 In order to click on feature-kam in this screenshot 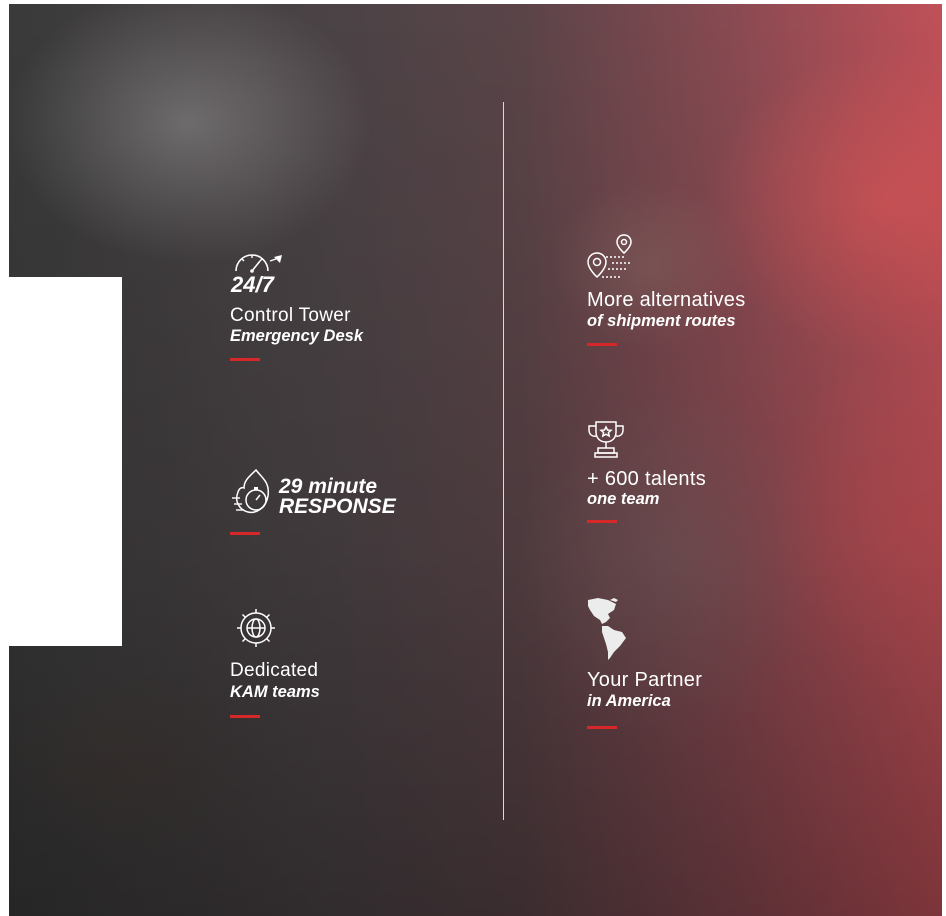, I will do `click(256, 628)`.